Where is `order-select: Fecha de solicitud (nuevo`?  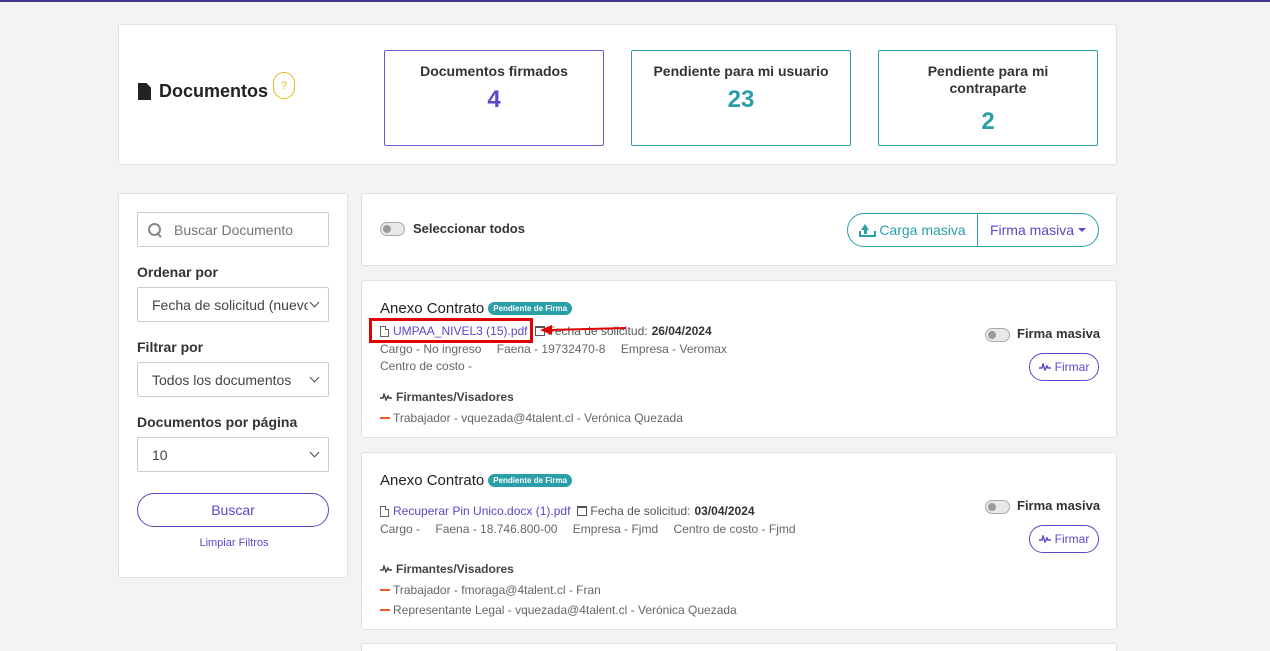
order-select: Fecha de solicitud (nuevo is located at coordinates (233, 304).